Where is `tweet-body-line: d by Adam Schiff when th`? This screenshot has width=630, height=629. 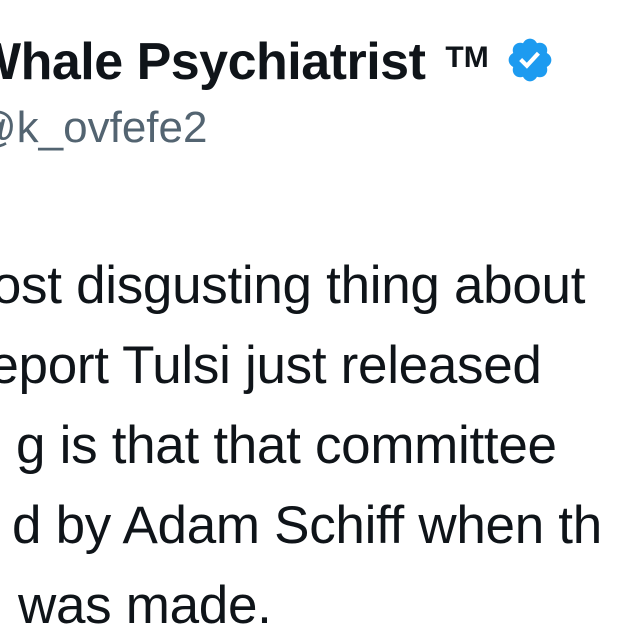 tweet-body-line: d by Adam Schiff when th is located at coordinates (307, 525).